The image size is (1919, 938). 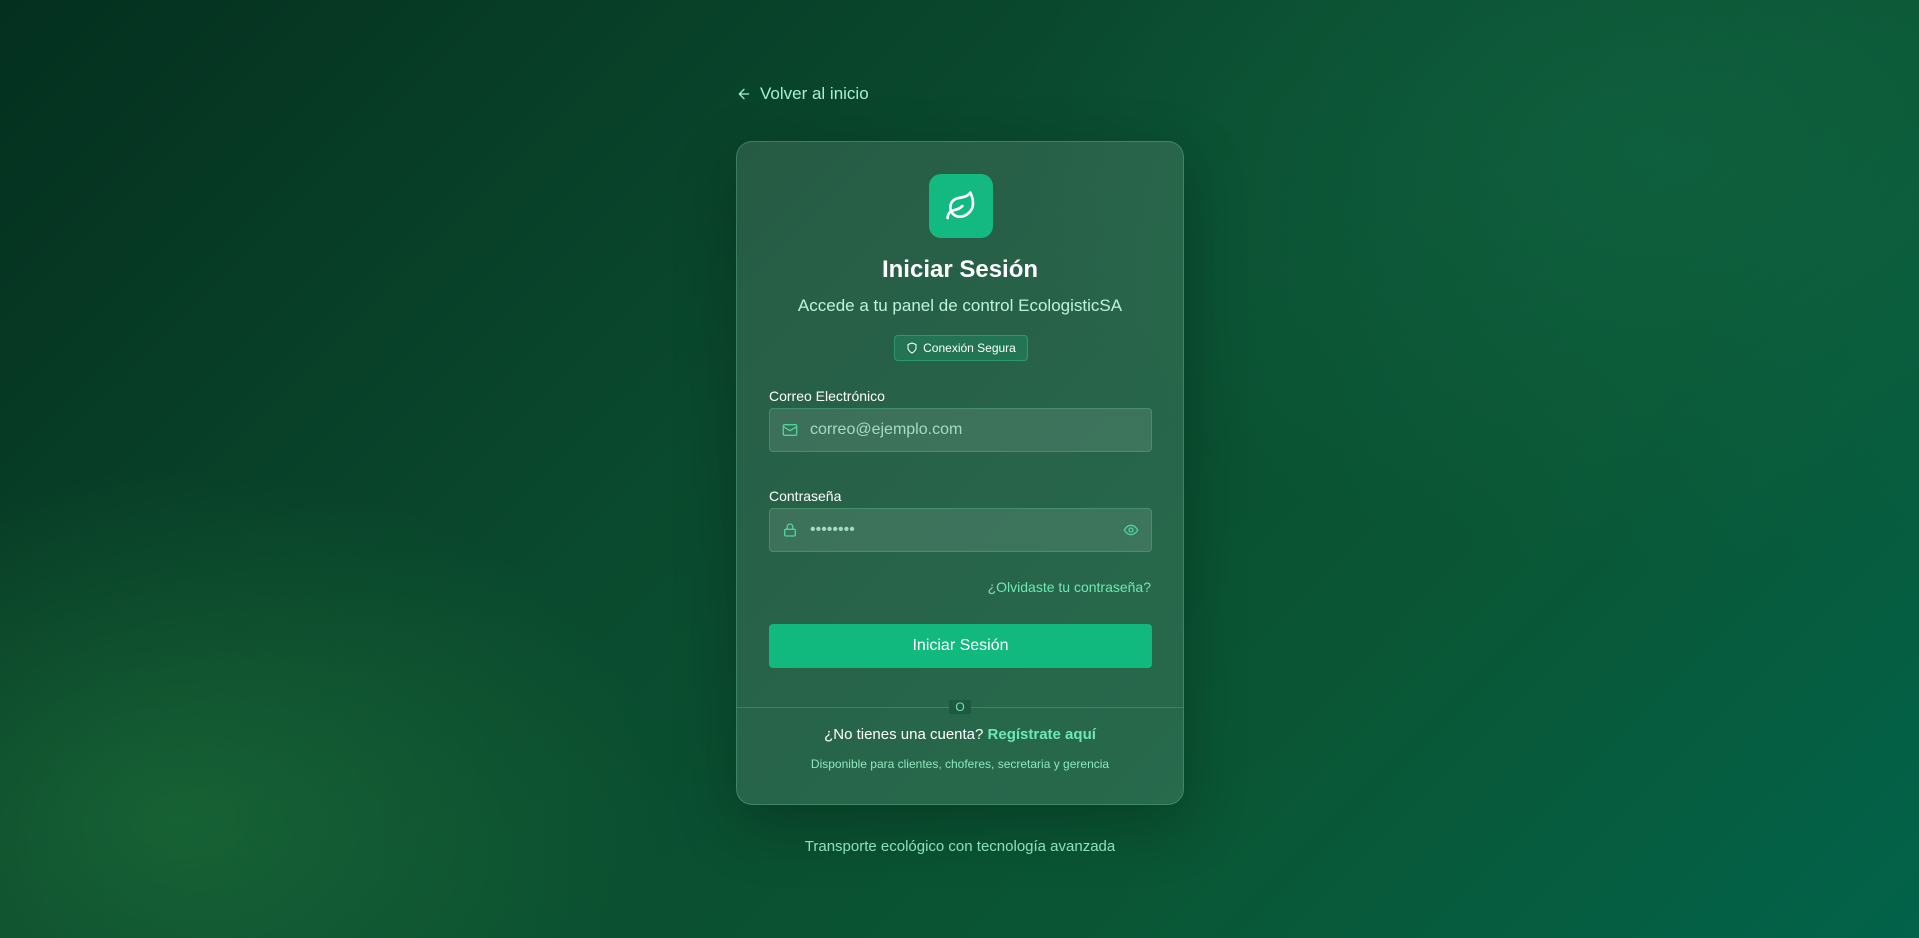 I want to click on back-to-home-link: Volver al inicio, so click(x=802, y=94).